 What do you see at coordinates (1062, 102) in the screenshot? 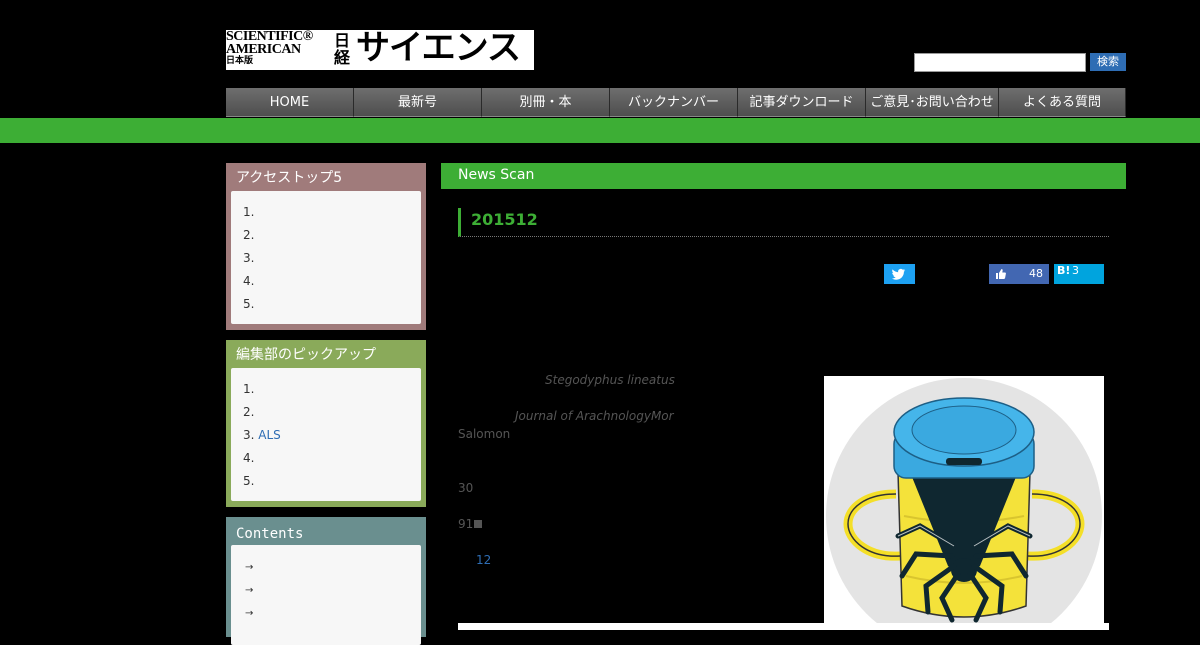
I see `nav-faq: よくある質問` at bounding box center [1062, 102].